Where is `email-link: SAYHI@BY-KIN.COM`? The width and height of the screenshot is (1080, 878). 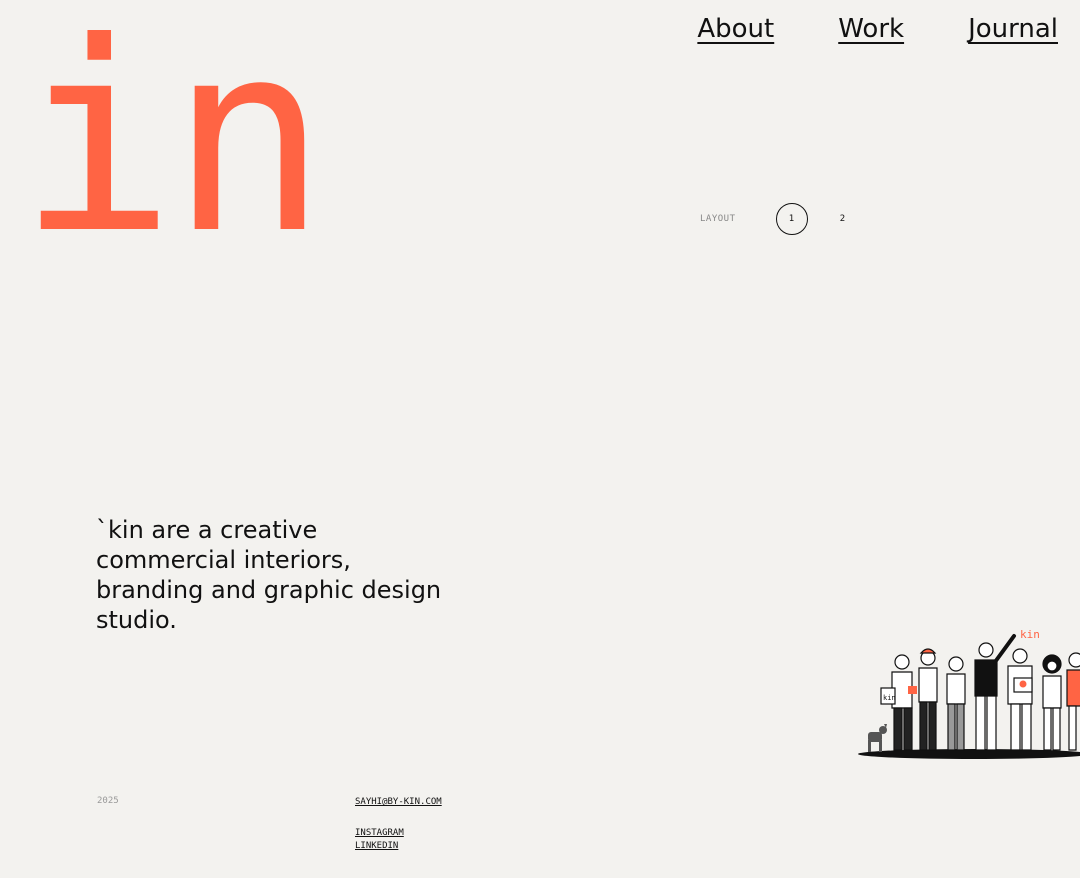 email-link: SAYHI@BY-KIN.COM is located at coordinates (398, 802).